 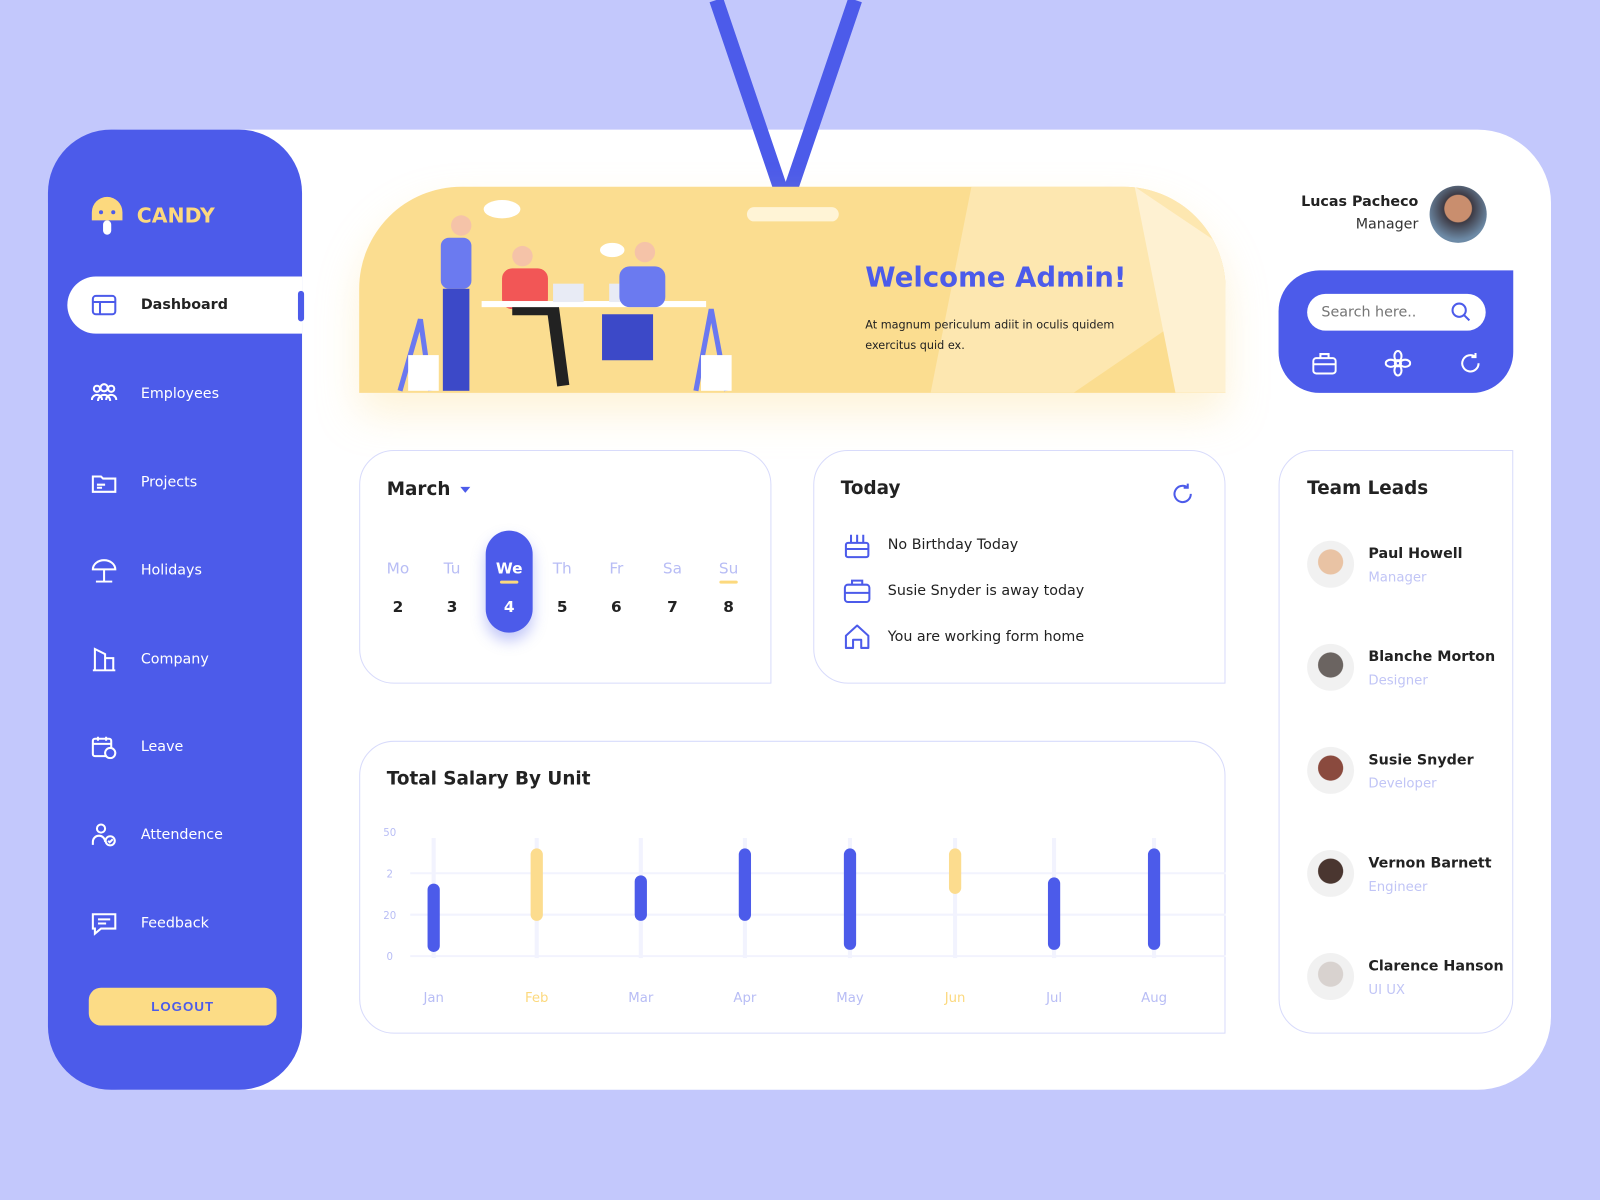 I want to click on search-box, so click(x=1396, y=312).